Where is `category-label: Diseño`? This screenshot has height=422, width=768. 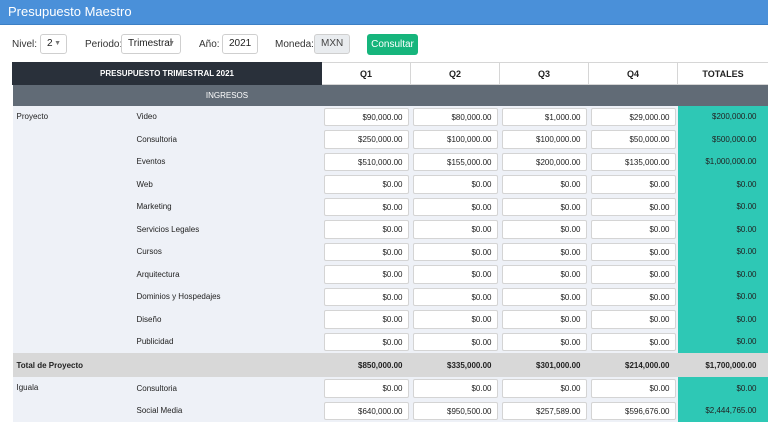 category-label: Diseño is located at coordinates (227, 319).